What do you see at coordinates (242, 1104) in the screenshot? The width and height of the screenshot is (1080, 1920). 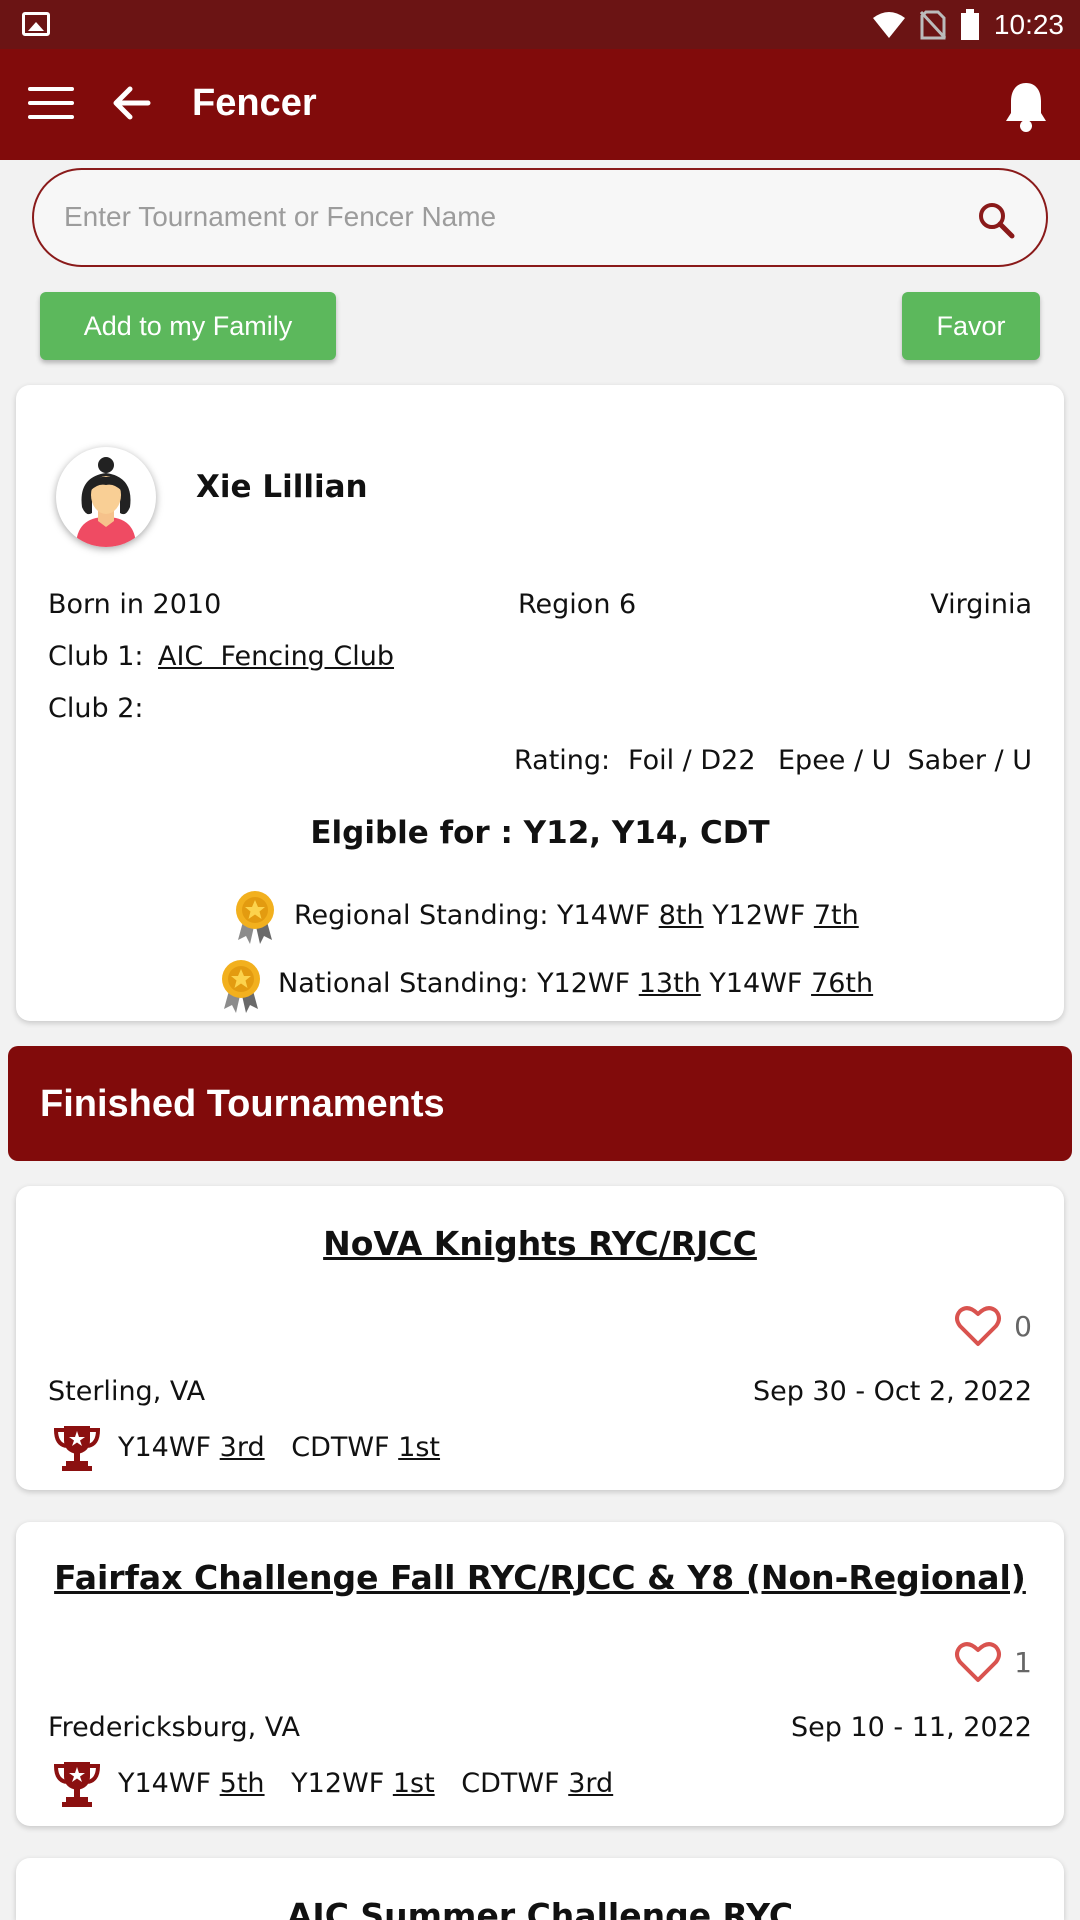 I see `section-title: Finished Tournaments` at bounding box center [242, 1104].